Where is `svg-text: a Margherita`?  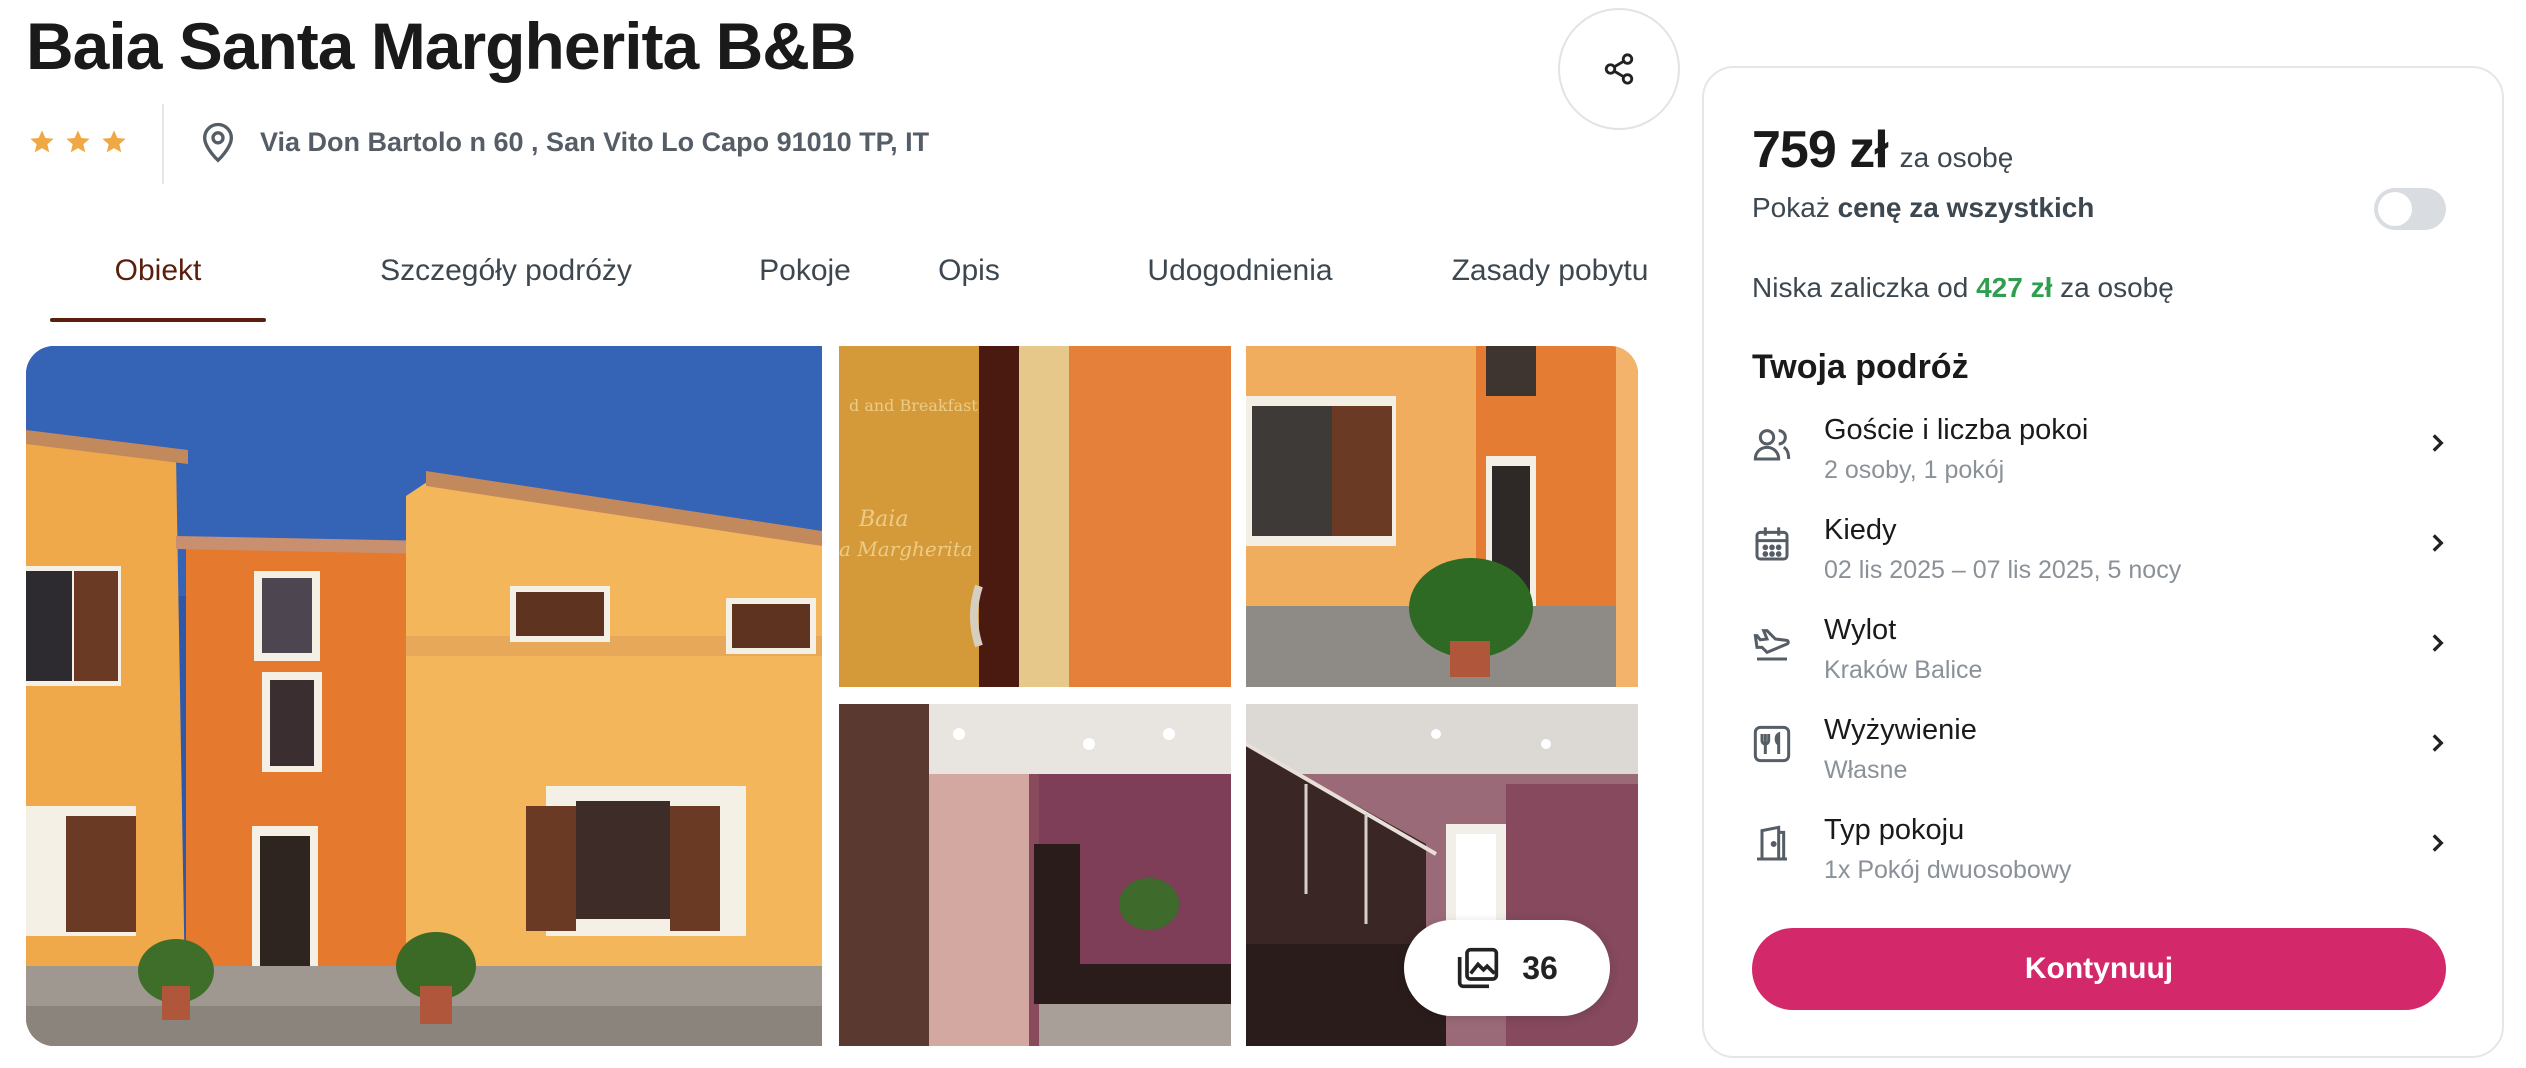 svg-text: a Margherita is located at coordinates (906, 549).